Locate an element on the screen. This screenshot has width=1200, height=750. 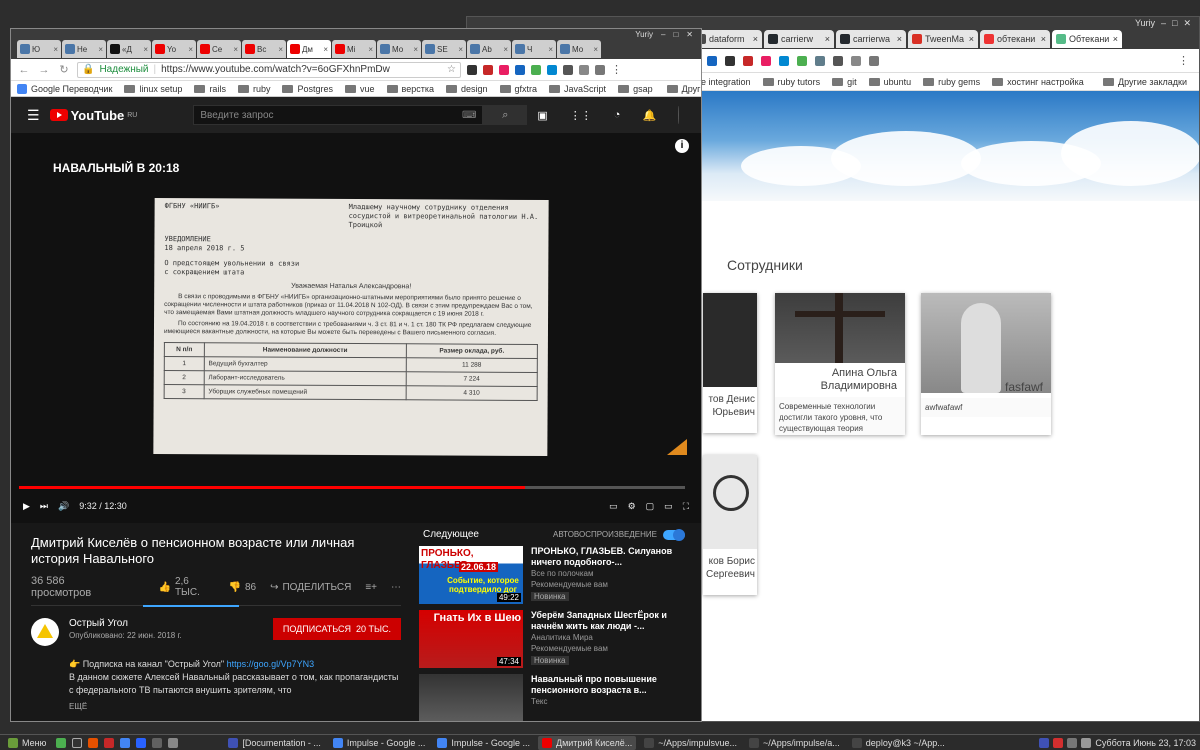
bookmark-item: ruby gems is located at coordinates (951, 82).